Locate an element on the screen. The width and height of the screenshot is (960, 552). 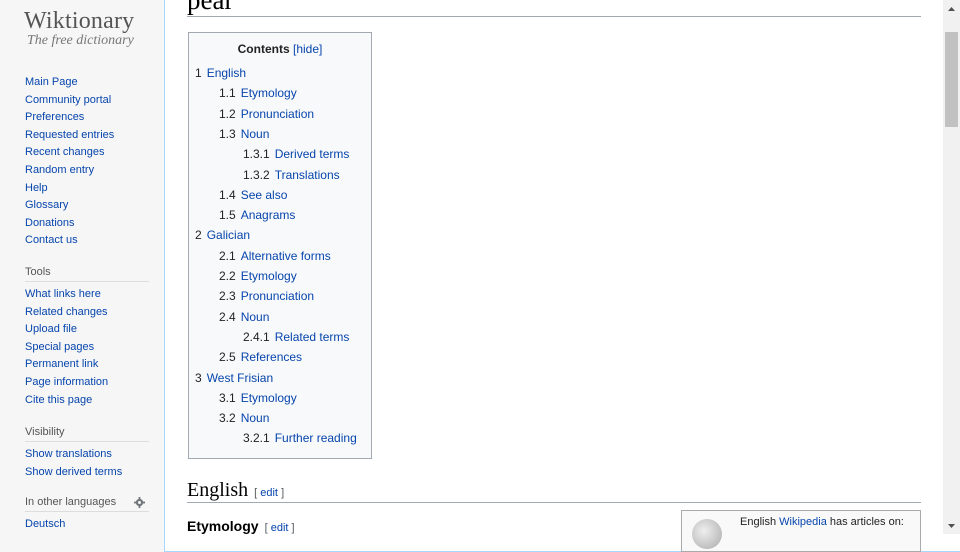
toc-item-number: 2.1 is located at coordinates (227, 255).